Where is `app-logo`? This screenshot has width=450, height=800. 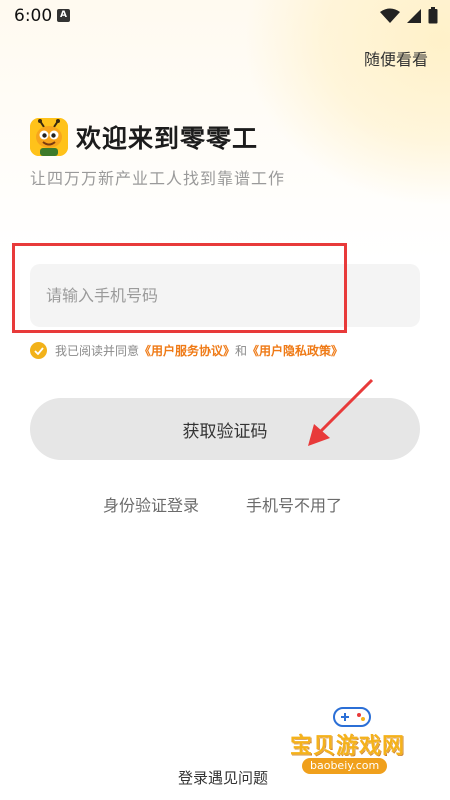
app-logo is located at coordinates (49, 137).